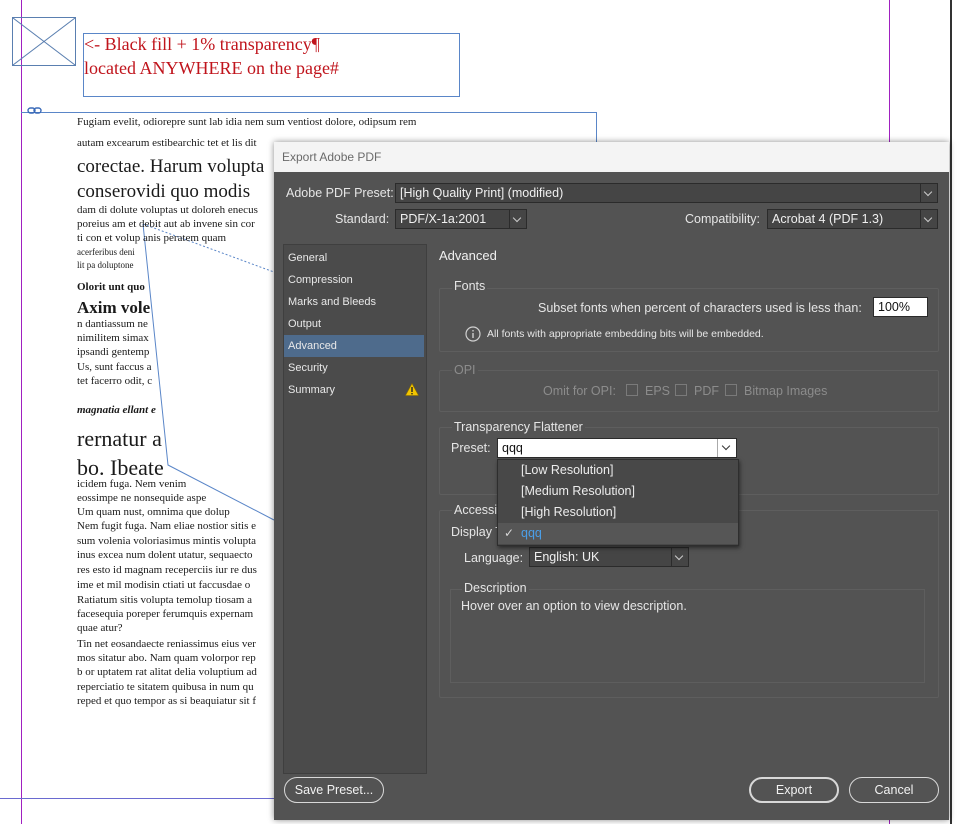 This screenshot has height=824, width=963. What do you see at coordinates (165, 555) in the screenshot?
I see `body-text-line: inus excea num dolent utatur, sequaecto` at bounding box center [165, 555].